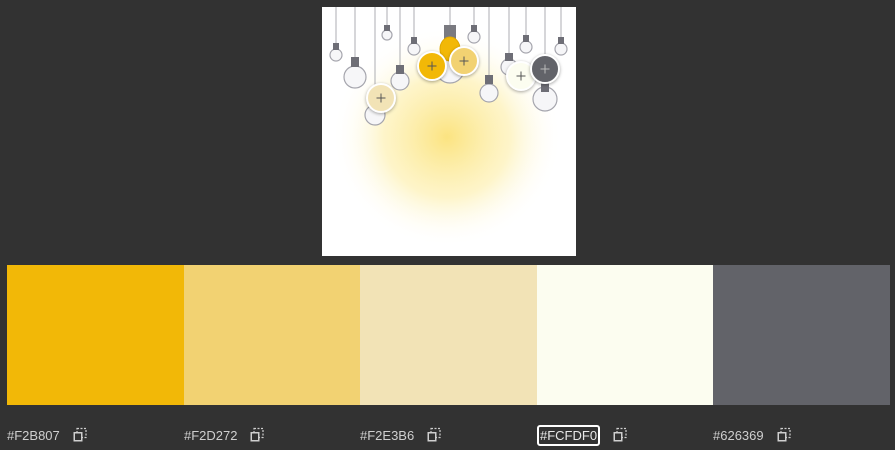 The height and width of the screenshot is (450, 895). What do you see at coordinates (447, 436) in the screenshot?
I see `hex-labels-row: #F2B807 #F2D272 #F2E3B6 #FCFDF0 #626369` at bounding box center [447, 436].